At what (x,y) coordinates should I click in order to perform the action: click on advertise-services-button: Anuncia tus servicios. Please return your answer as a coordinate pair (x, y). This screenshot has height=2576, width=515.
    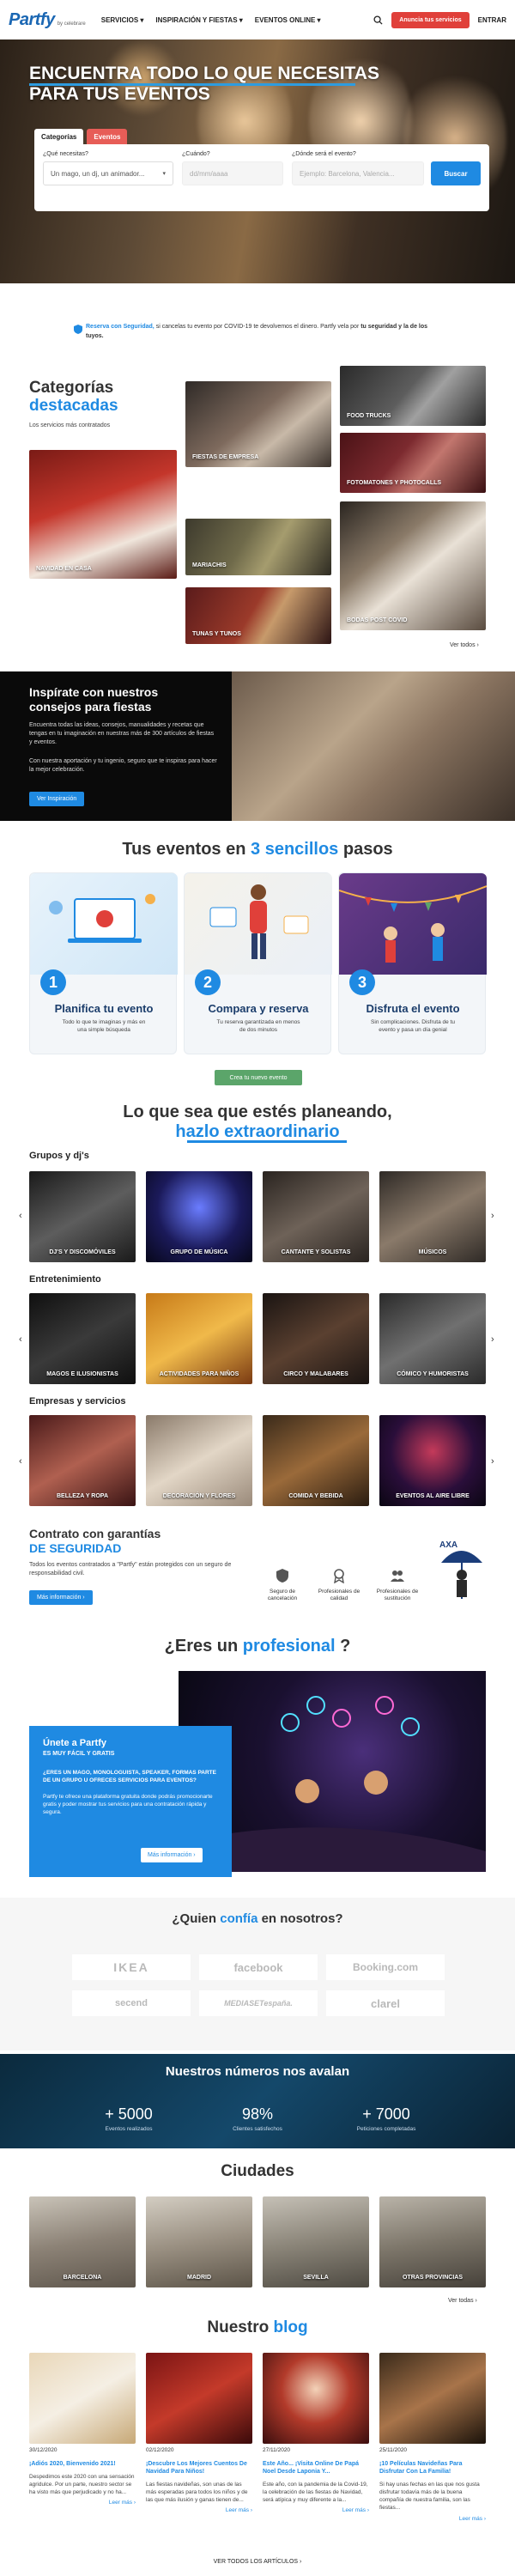
    Looking at the image, I should click on (430, 19).